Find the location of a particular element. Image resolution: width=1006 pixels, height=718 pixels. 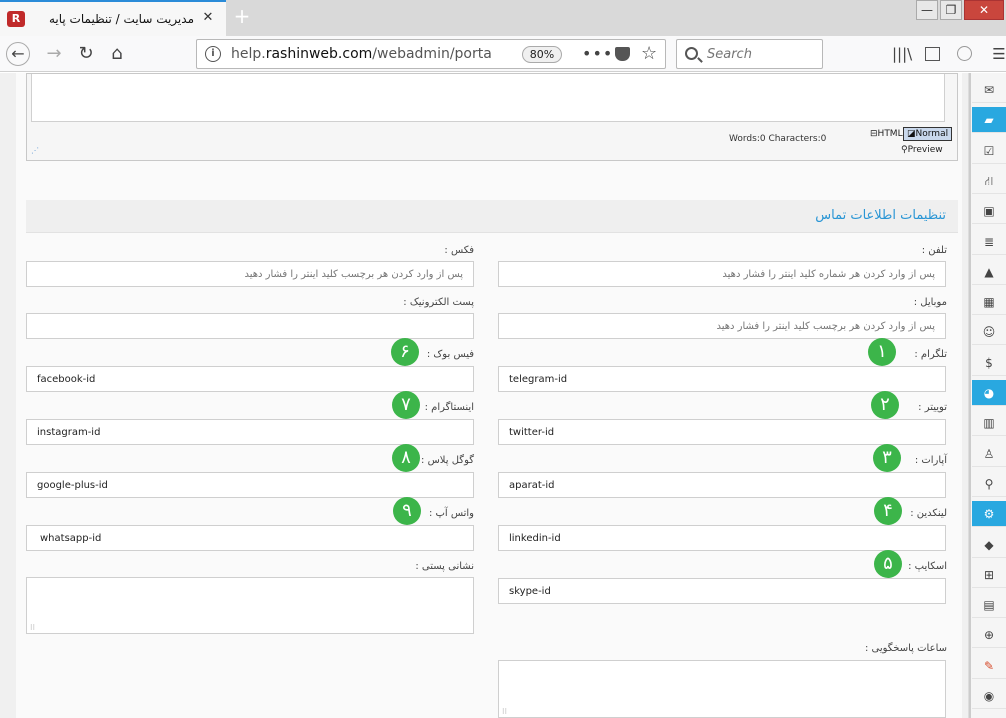

page-scrollbar is located at coordinates (970, 395).